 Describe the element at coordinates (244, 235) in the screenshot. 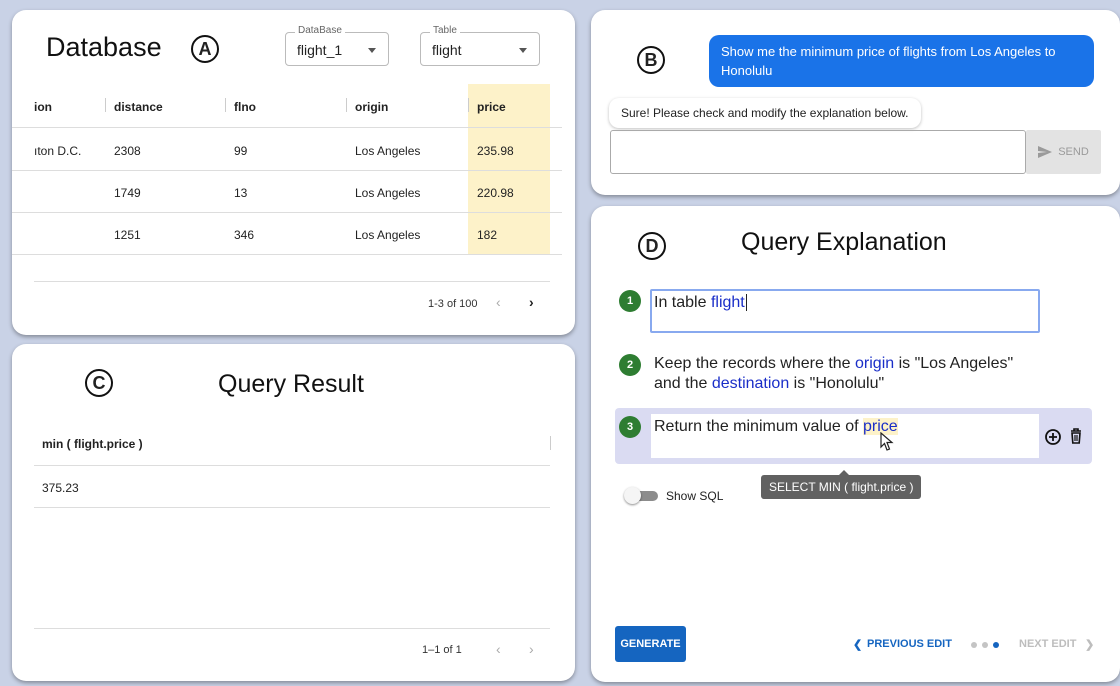

I see `table-cell: 346` at that location.